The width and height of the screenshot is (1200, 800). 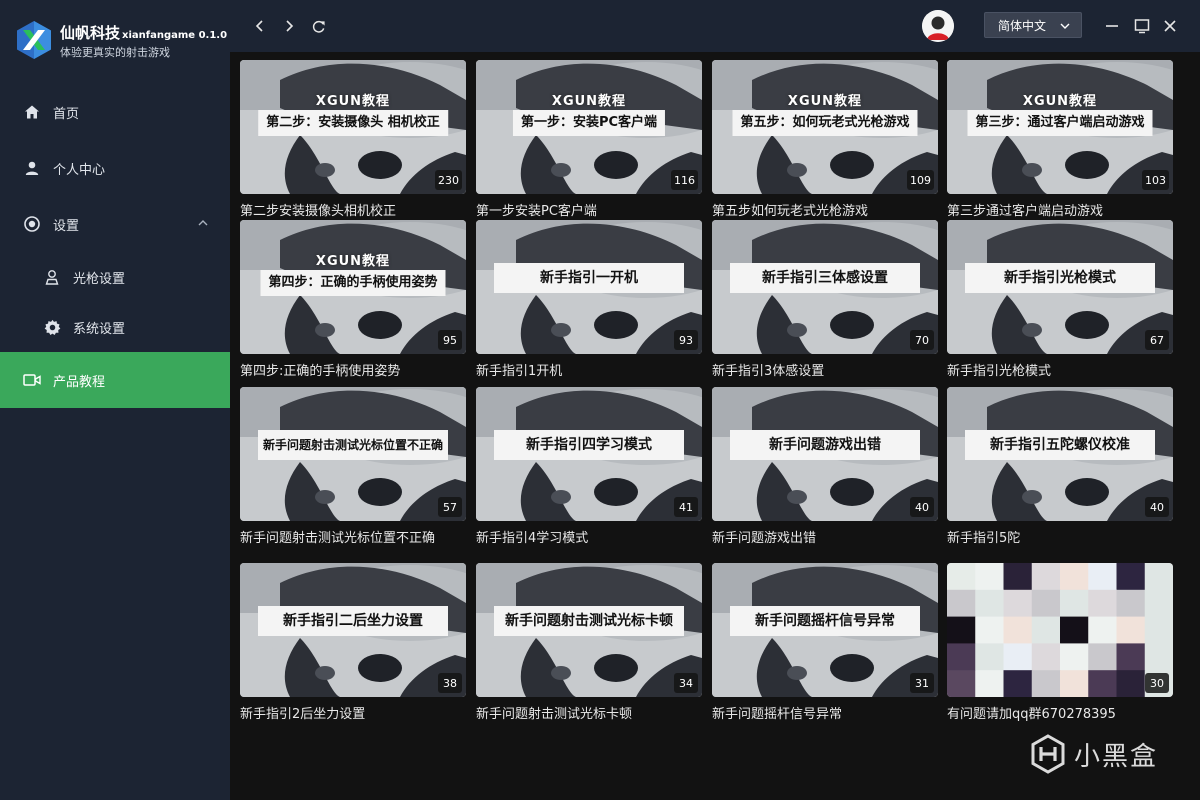 I want to click on tutorial-card: 新手问题摇杆信号异常 31 新手问题摇杆信号异常, so click(x=825, y=642).